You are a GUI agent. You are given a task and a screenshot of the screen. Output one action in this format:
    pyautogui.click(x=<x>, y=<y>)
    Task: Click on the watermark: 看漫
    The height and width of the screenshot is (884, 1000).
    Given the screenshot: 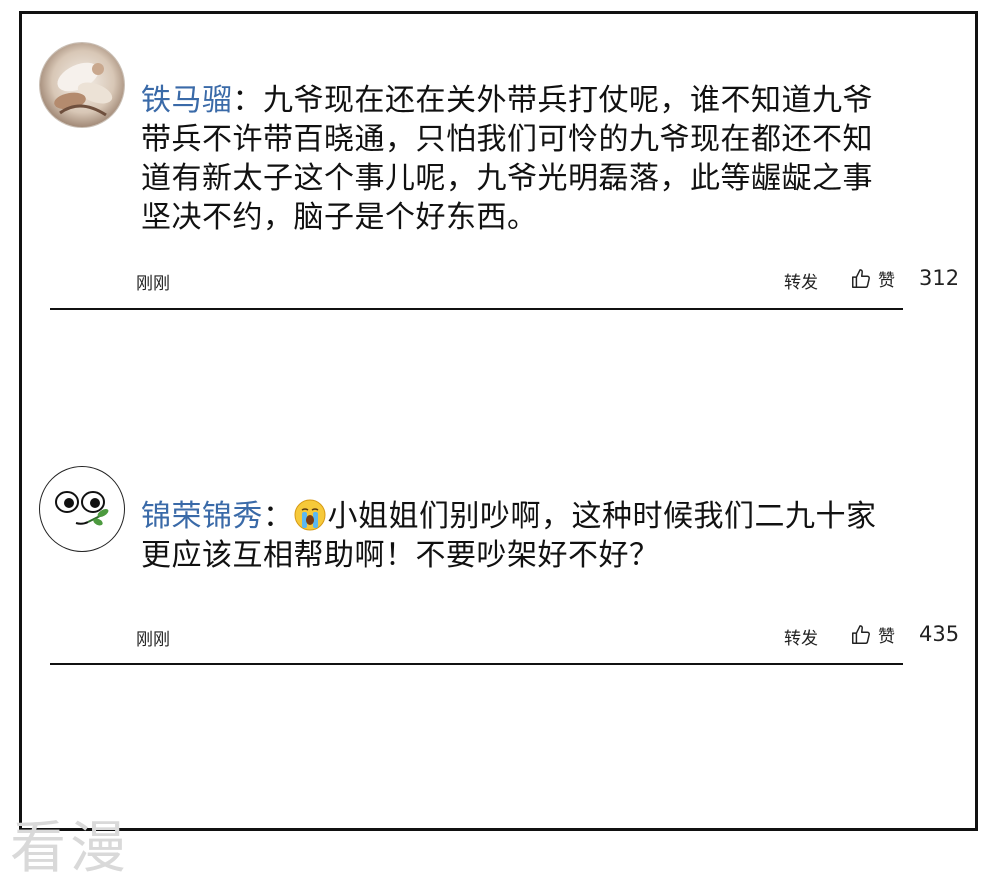 What is the action you would take?
    pyautogui.click(x=70, y=848)
    